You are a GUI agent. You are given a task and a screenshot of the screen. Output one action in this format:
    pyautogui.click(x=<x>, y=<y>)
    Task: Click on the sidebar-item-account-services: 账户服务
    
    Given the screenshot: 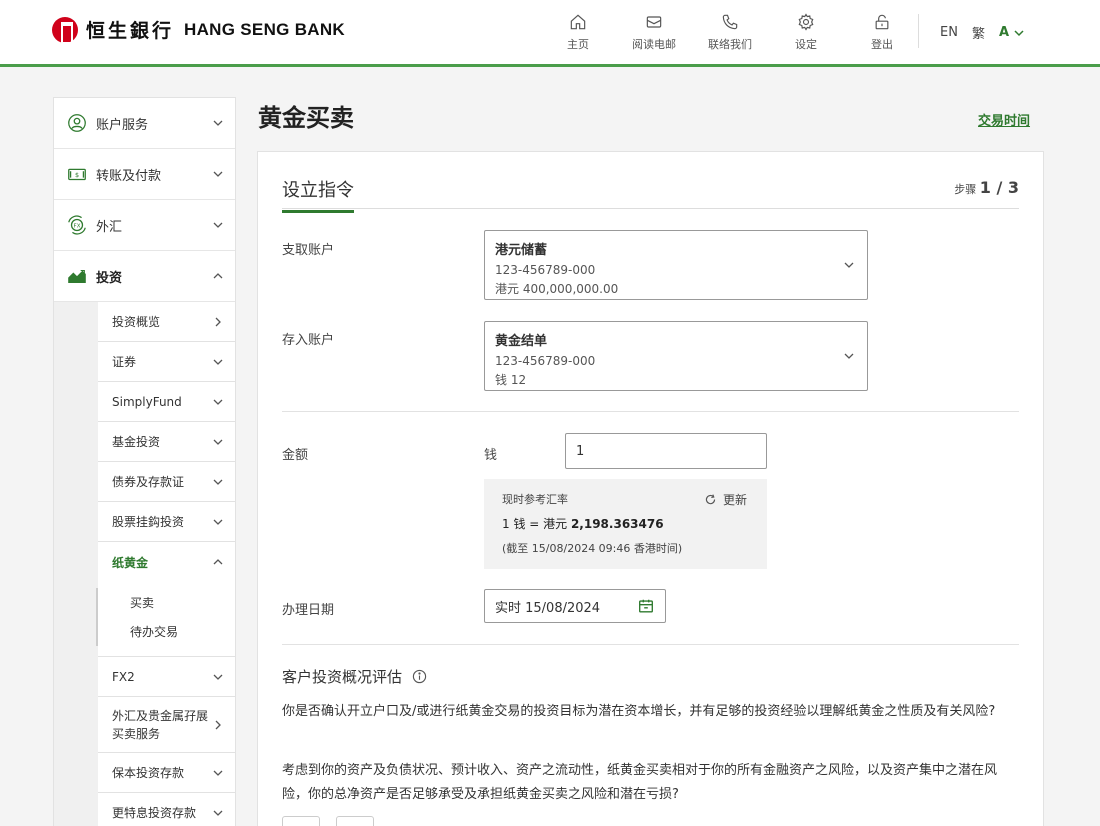 What is the action you would take?
    pyautogui.click(x=144, y=123)
    